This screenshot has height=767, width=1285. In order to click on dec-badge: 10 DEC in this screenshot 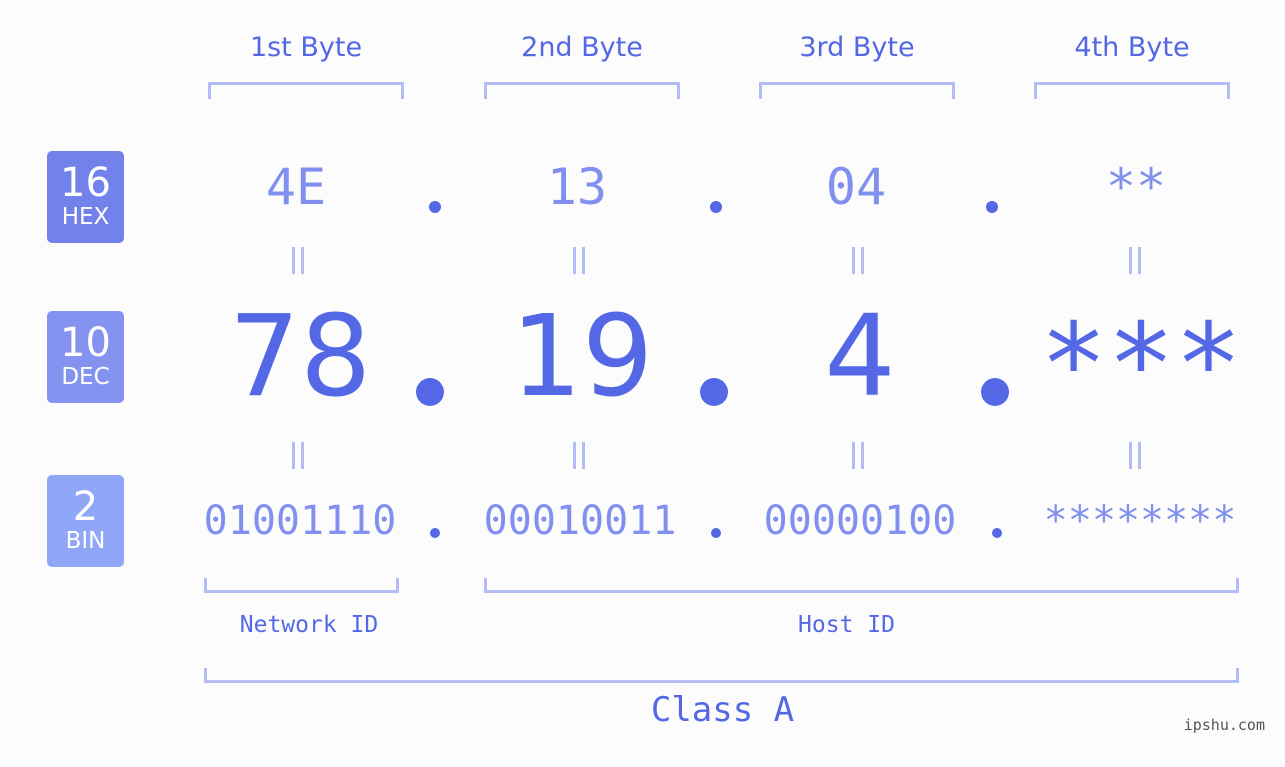, I will do `click(85, 357)`.